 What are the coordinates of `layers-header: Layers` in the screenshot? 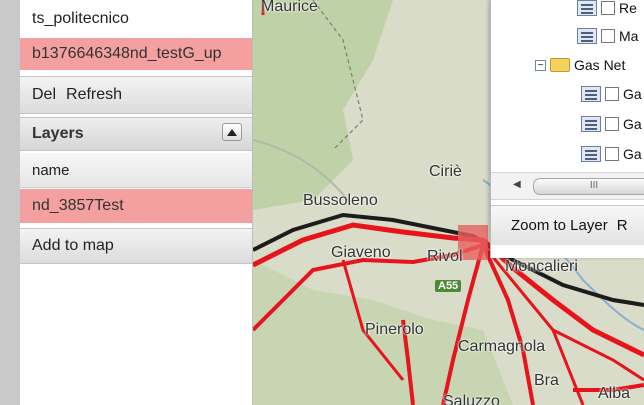 It's located at (136, 134).